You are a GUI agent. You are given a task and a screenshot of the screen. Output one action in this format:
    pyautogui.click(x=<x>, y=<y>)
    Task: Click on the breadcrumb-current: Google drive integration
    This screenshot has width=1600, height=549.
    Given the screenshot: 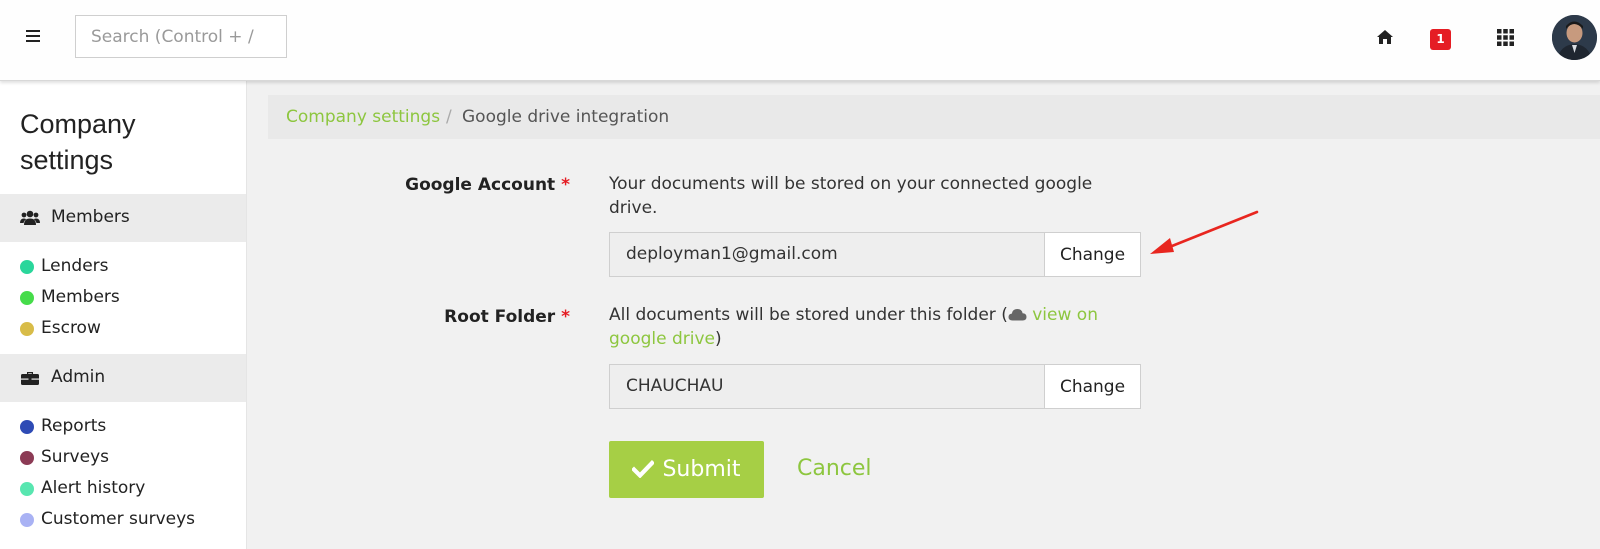 What is the action you would take?
    pyautogui.click(x=566, y=117)
    